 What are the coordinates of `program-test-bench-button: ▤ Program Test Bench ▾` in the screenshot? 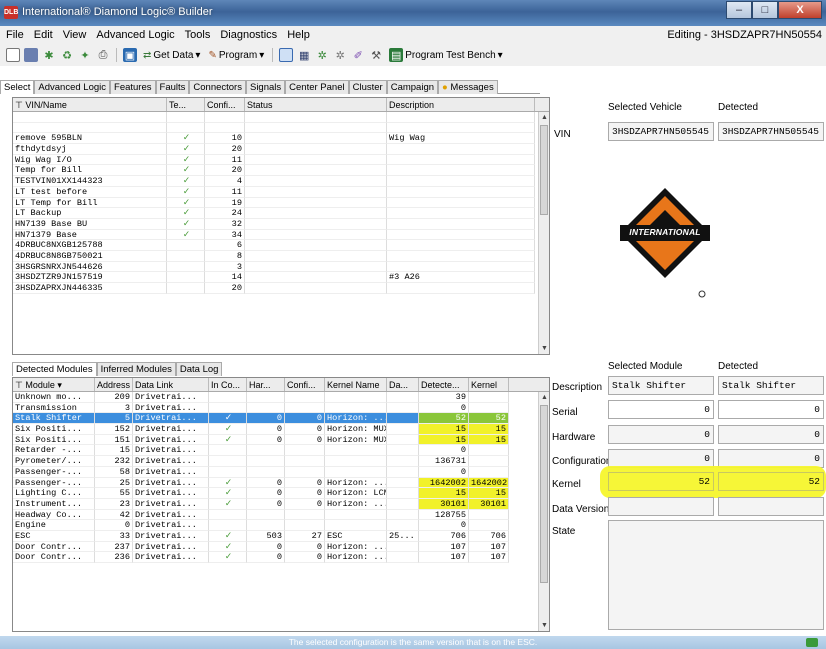 It's located at (445, 55).